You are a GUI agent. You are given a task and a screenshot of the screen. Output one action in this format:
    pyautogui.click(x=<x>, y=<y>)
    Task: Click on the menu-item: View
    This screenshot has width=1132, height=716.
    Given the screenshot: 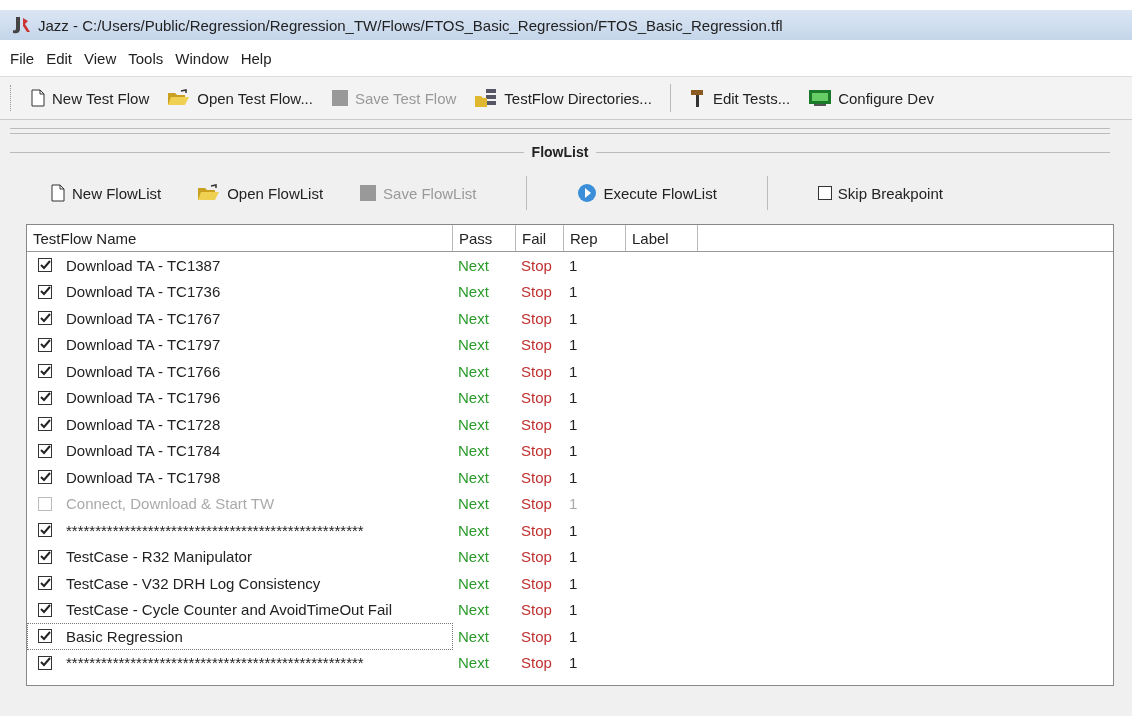 What is the action you would take?
    pyautogui.click(x=100, y=58)
    